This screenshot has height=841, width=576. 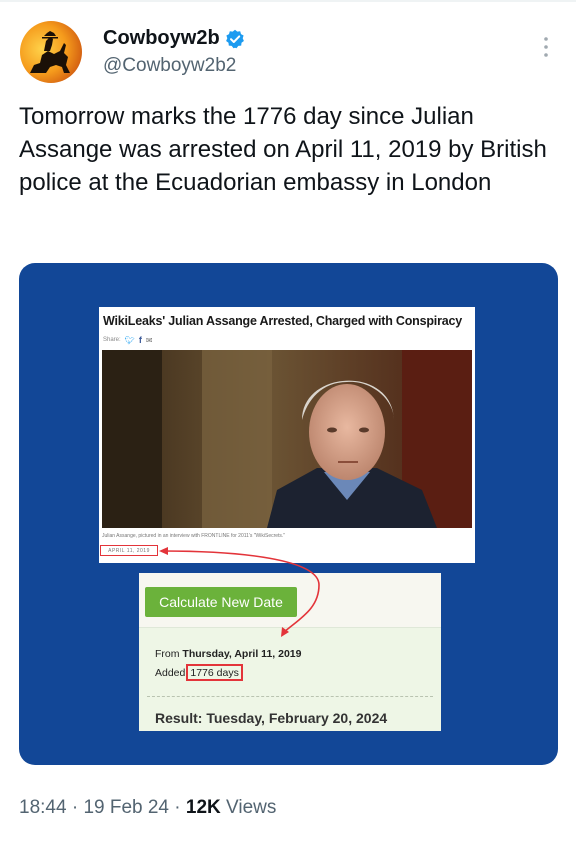 I want to click on share-row: Share: 🐦︎ f ✉, so click(x=128, y=340).